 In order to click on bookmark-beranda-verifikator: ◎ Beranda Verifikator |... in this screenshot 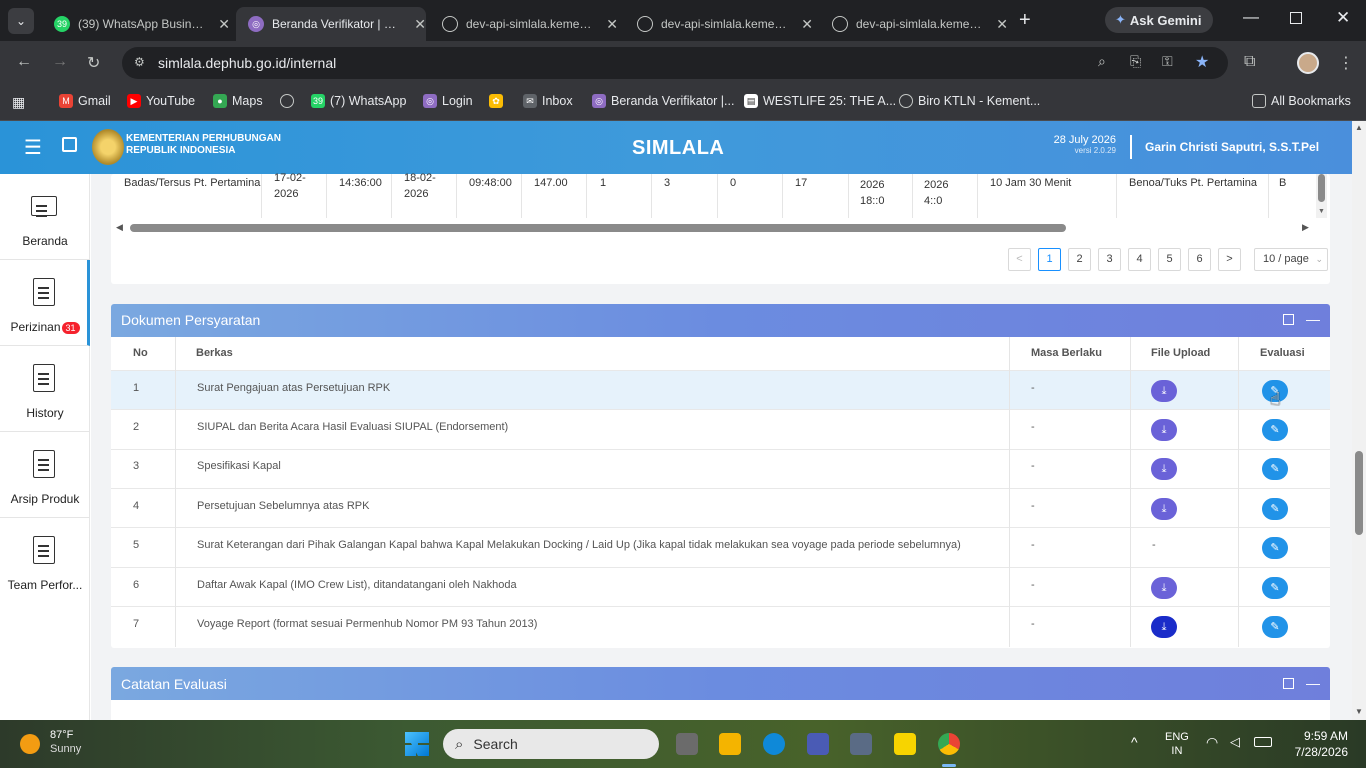, I will do `click(663, 101)`.